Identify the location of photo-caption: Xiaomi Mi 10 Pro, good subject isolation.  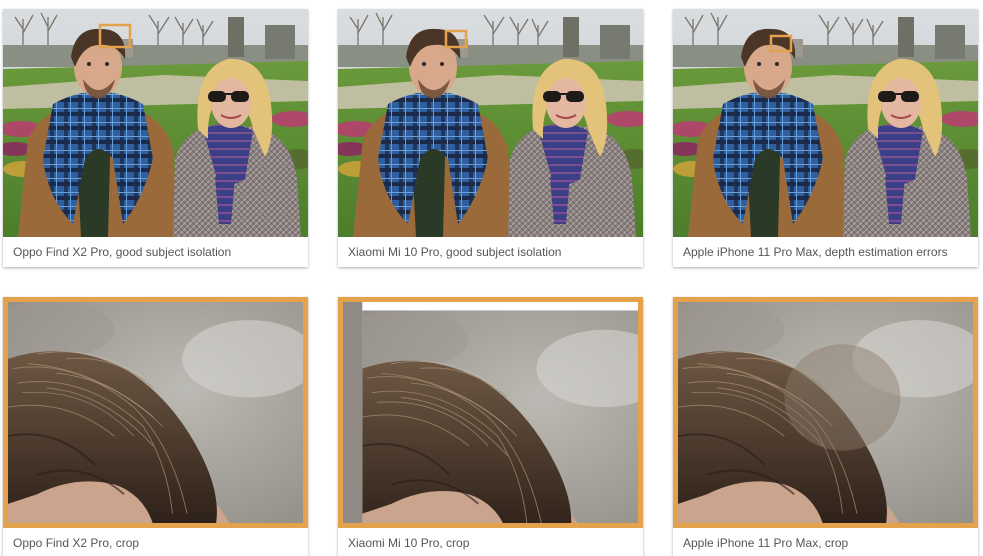
(455, 252).